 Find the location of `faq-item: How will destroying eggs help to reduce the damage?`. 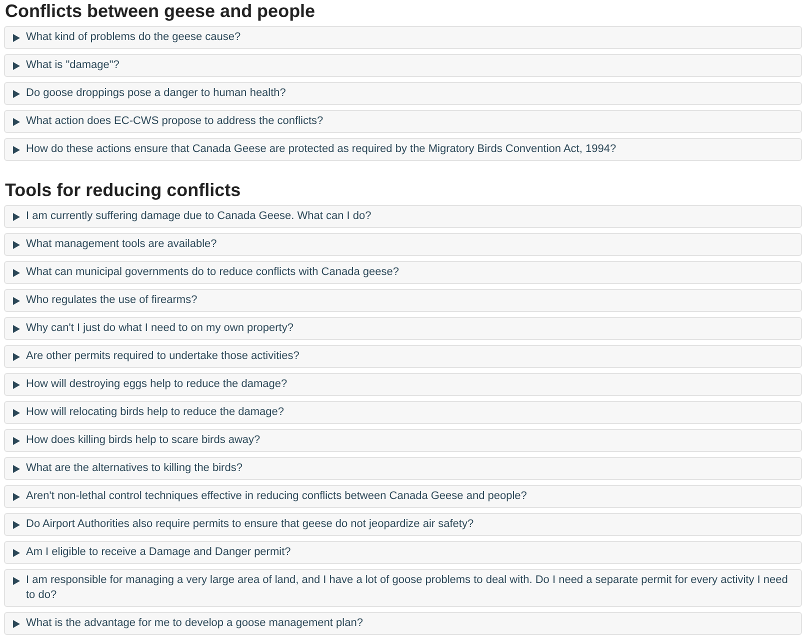

faq-item: How will destroying eggs help to reduce the damage? is located at coordinates (403, 384).